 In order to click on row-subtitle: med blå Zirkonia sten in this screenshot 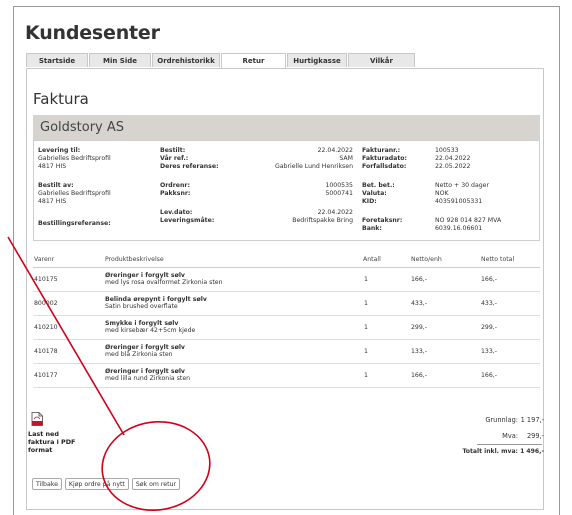, I will do `click(139, 355)`.